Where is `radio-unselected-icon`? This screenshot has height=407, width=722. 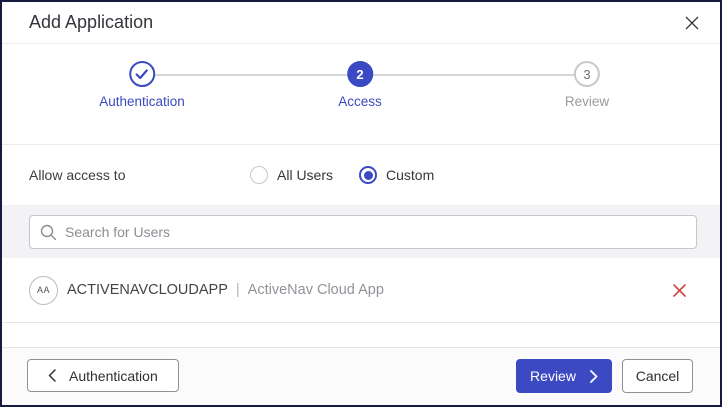 radio-unselected-icon is located at coordinates (259, 175).